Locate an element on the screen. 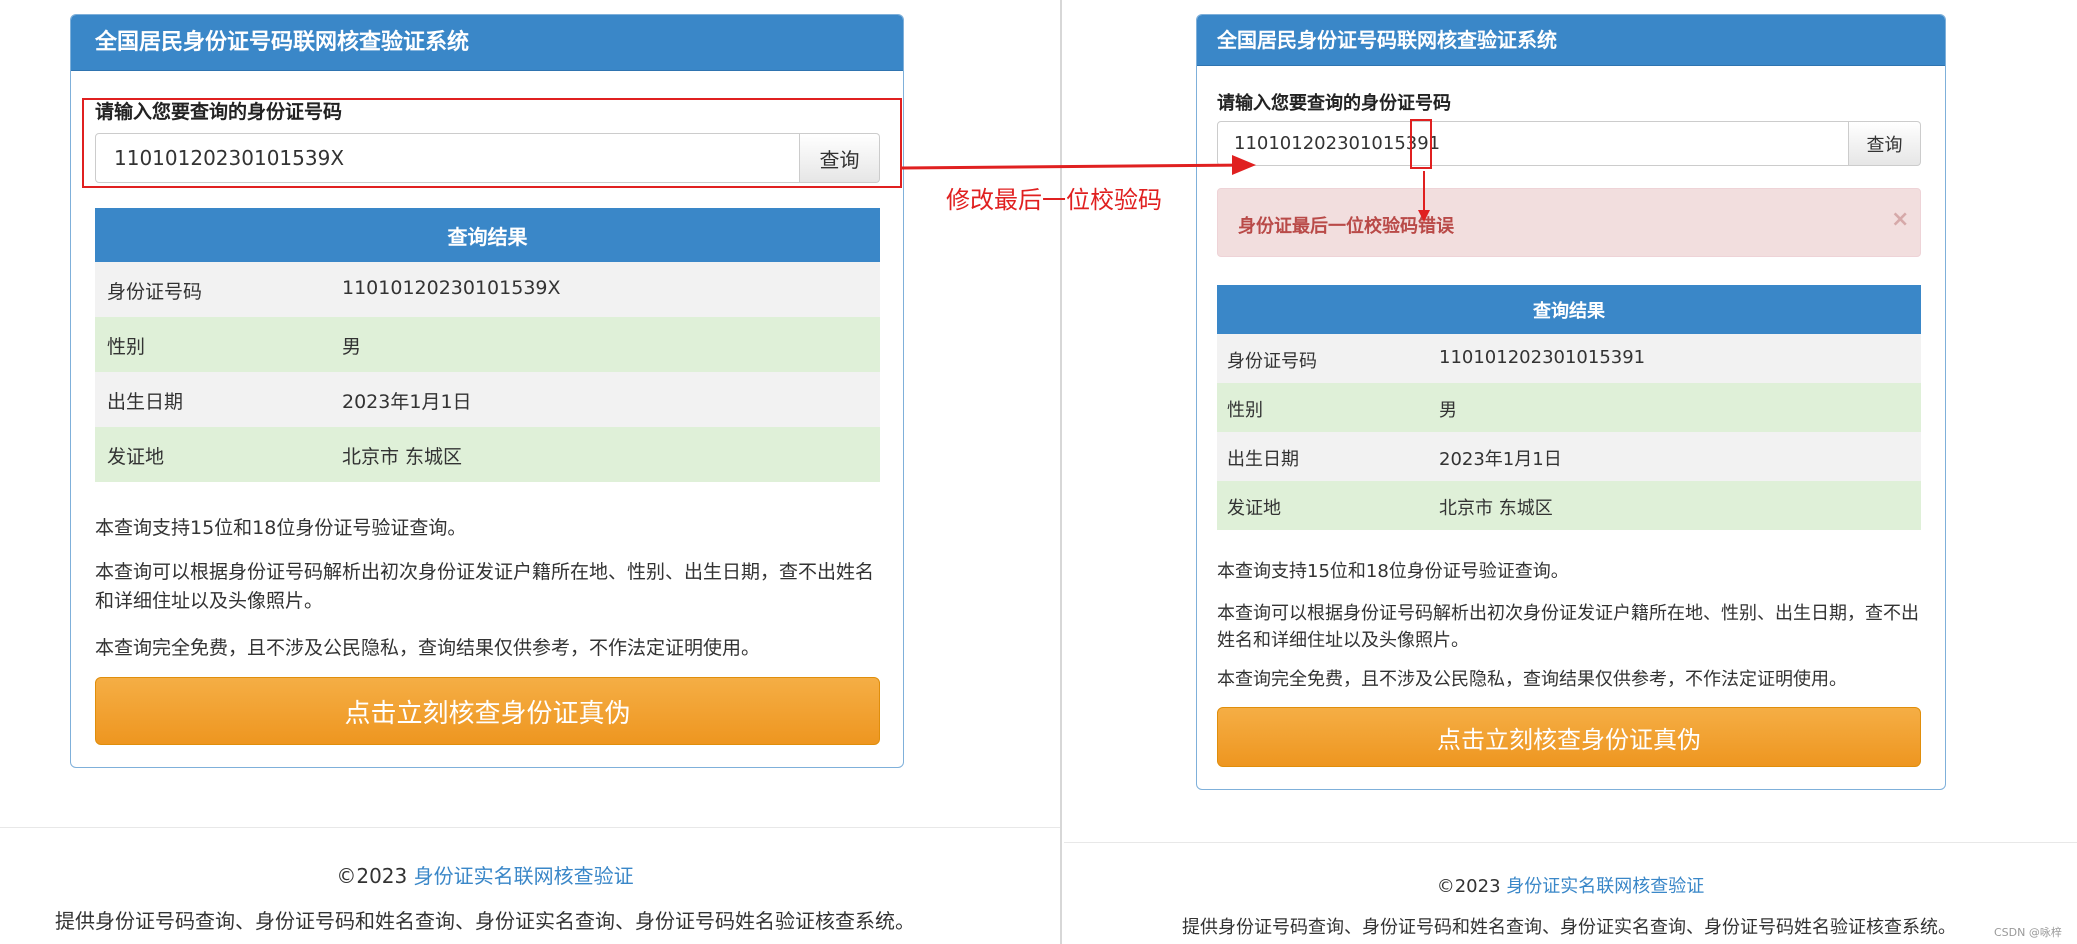 Image resolution: width=2077 pixels, height=944 pixels. table-row: 身份证号码 110101202301015391 is located at coordinates (1569, 358).